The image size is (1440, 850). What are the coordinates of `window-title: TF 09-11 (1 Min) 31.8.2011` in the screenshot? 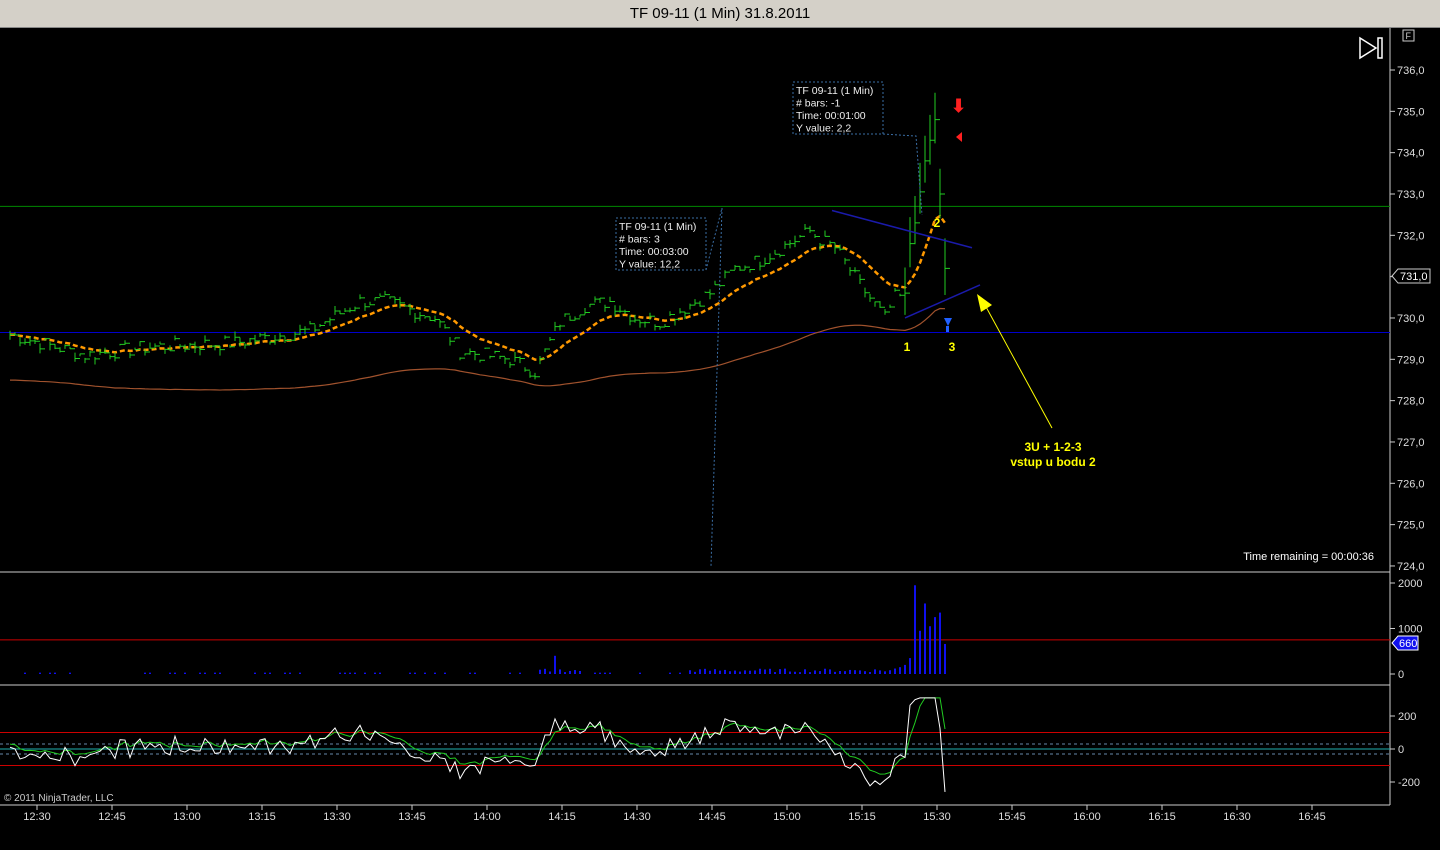 It's located at (720, 14).